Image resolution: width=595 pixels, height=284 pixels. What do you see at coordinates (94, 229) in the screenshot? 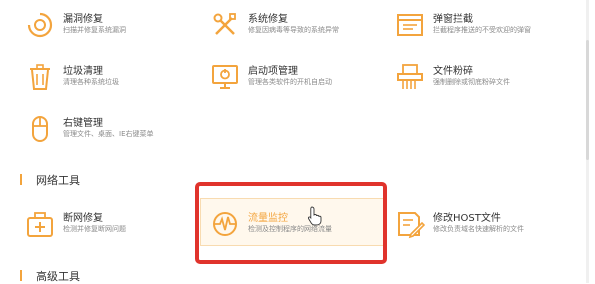
I see `tool-desc: 检测并修复断网问题` at bounding box center [94, 229].